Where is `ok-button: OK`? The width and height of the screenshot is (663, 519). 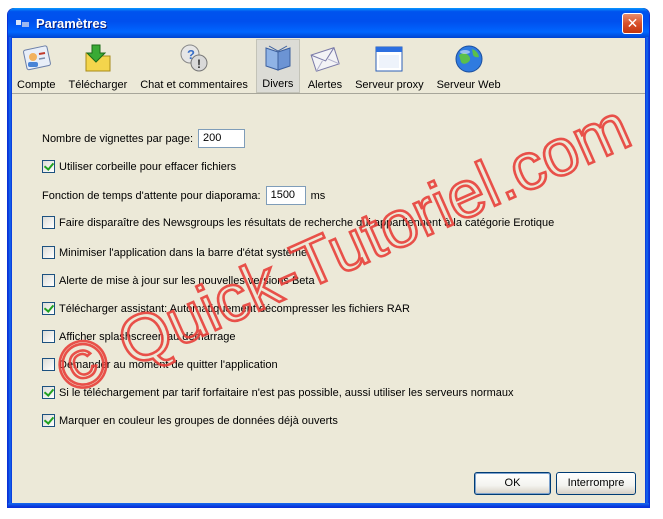 ok-button: OK is located at coordinates (512, 483).